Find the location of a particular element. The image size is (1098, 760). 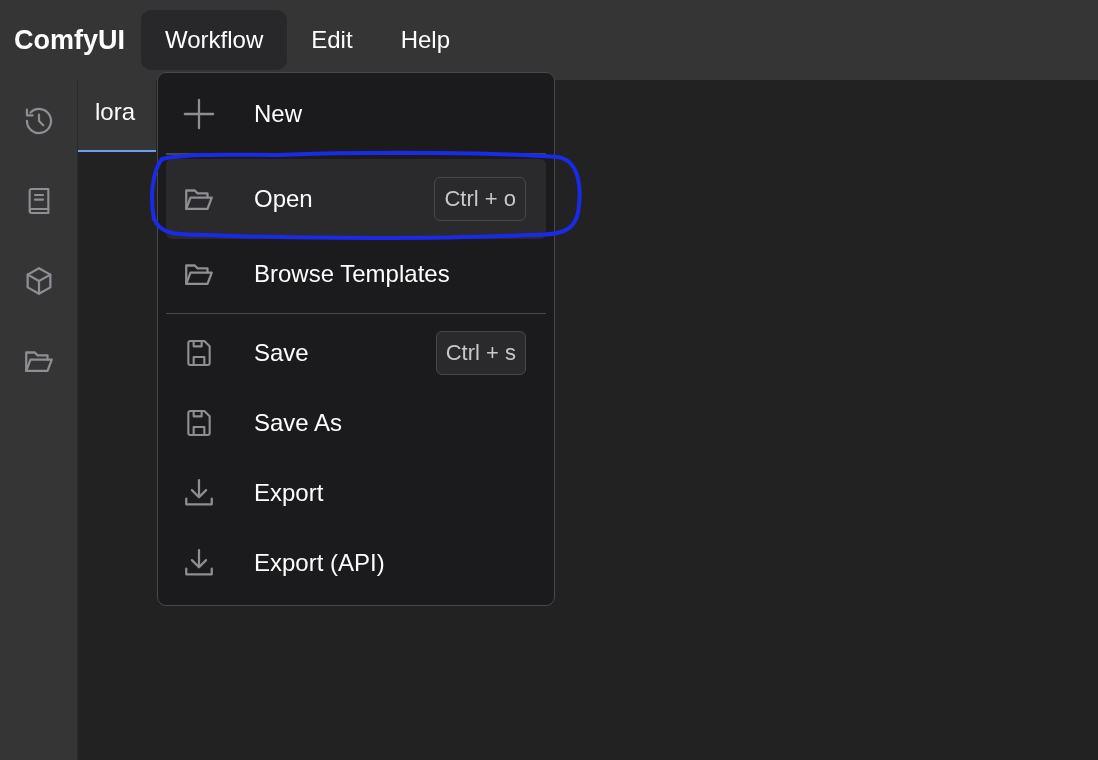

menu-item: Open Ctrl + o is located at coordinates (356, 198).